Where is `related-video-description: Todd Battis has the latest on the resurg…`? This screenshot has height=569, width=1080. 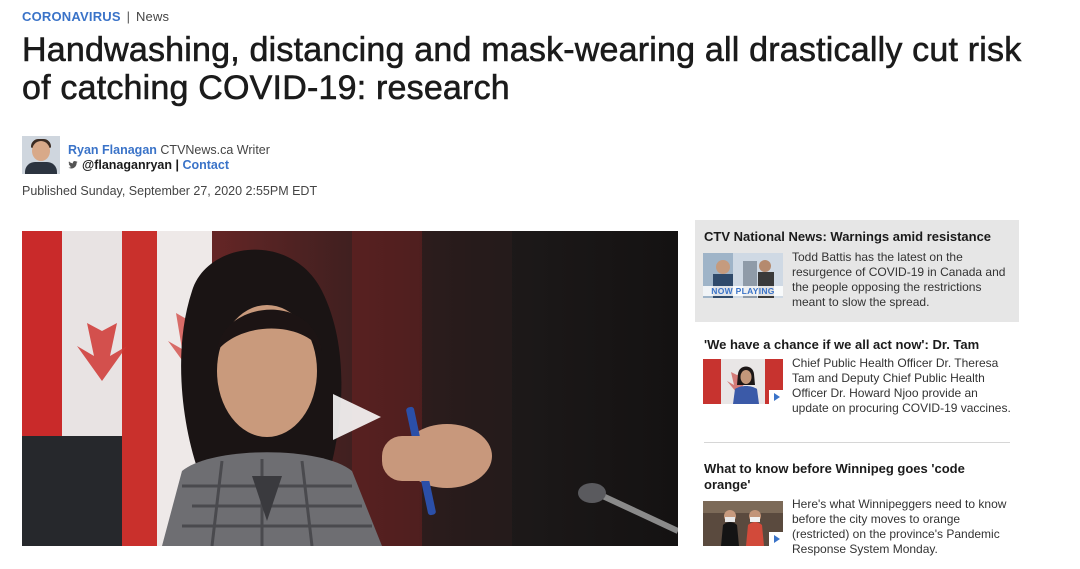
related-video-description: Todd Battis has the latest on the resurg… is located at coordinates (899, 279).